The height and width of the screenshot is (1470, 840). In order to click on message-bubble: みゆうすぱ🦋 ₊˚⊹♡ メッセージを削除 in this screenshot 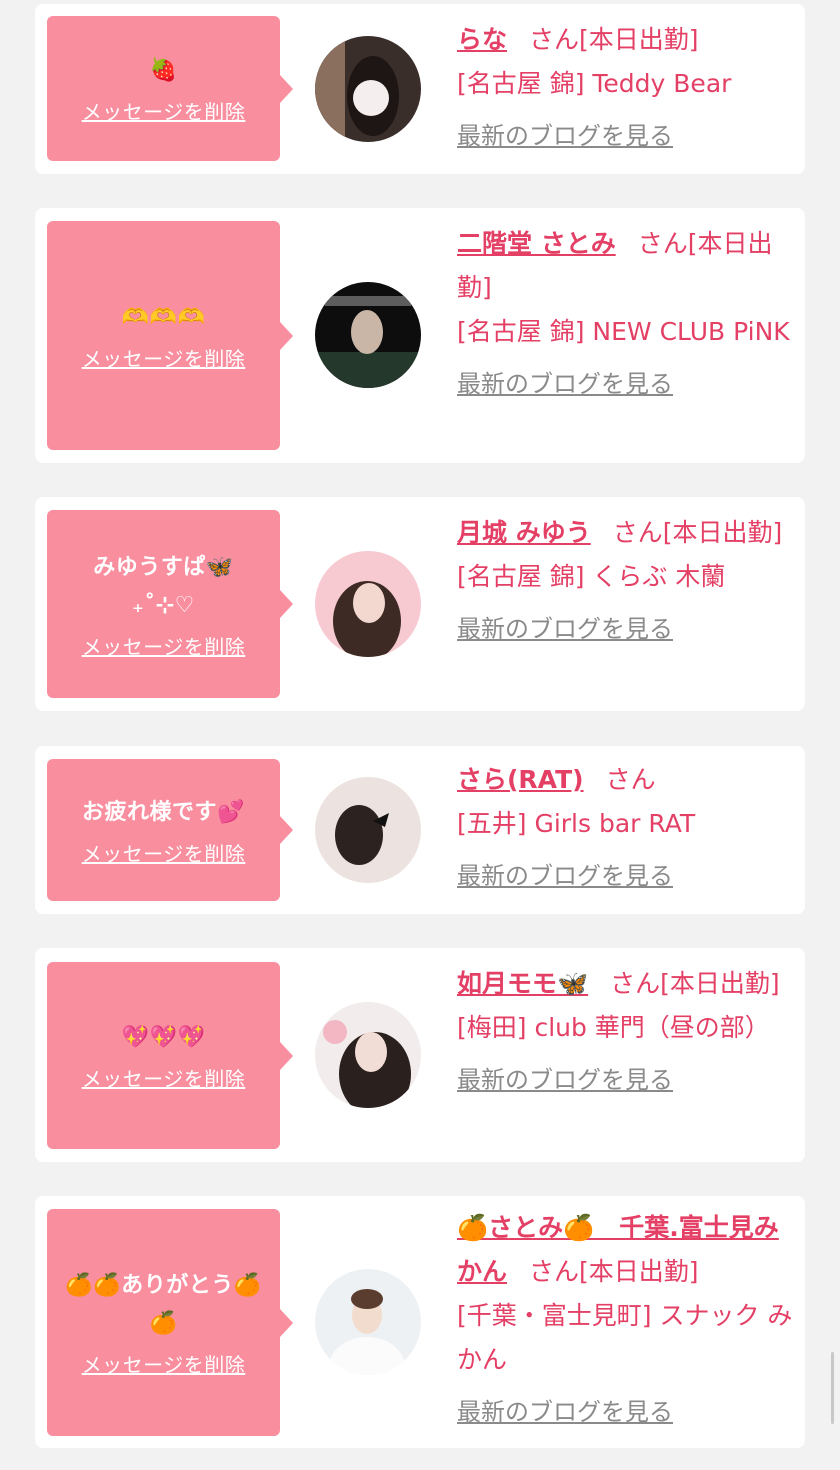, I will do `click(170, 604)`.